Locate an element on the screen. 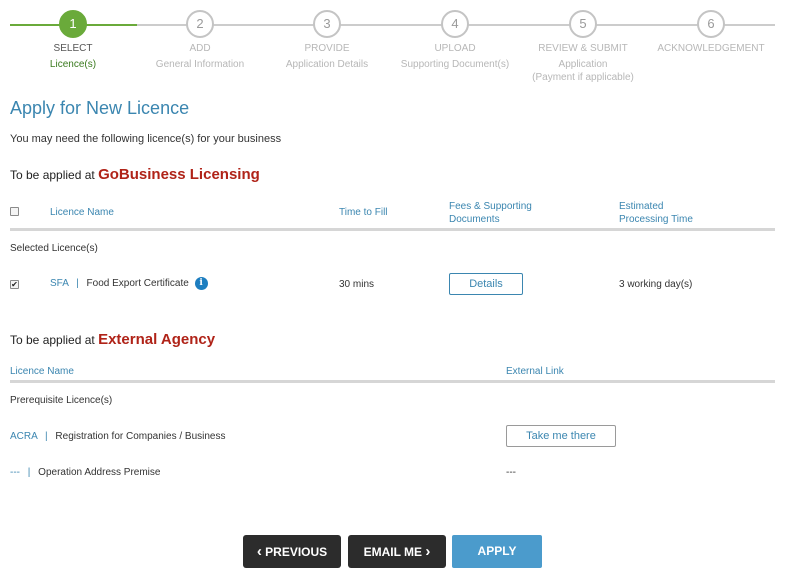 Image resolution: width=785 pixels, height=570 pixels. step-title: SELECT is located at coordinates (73, 48).